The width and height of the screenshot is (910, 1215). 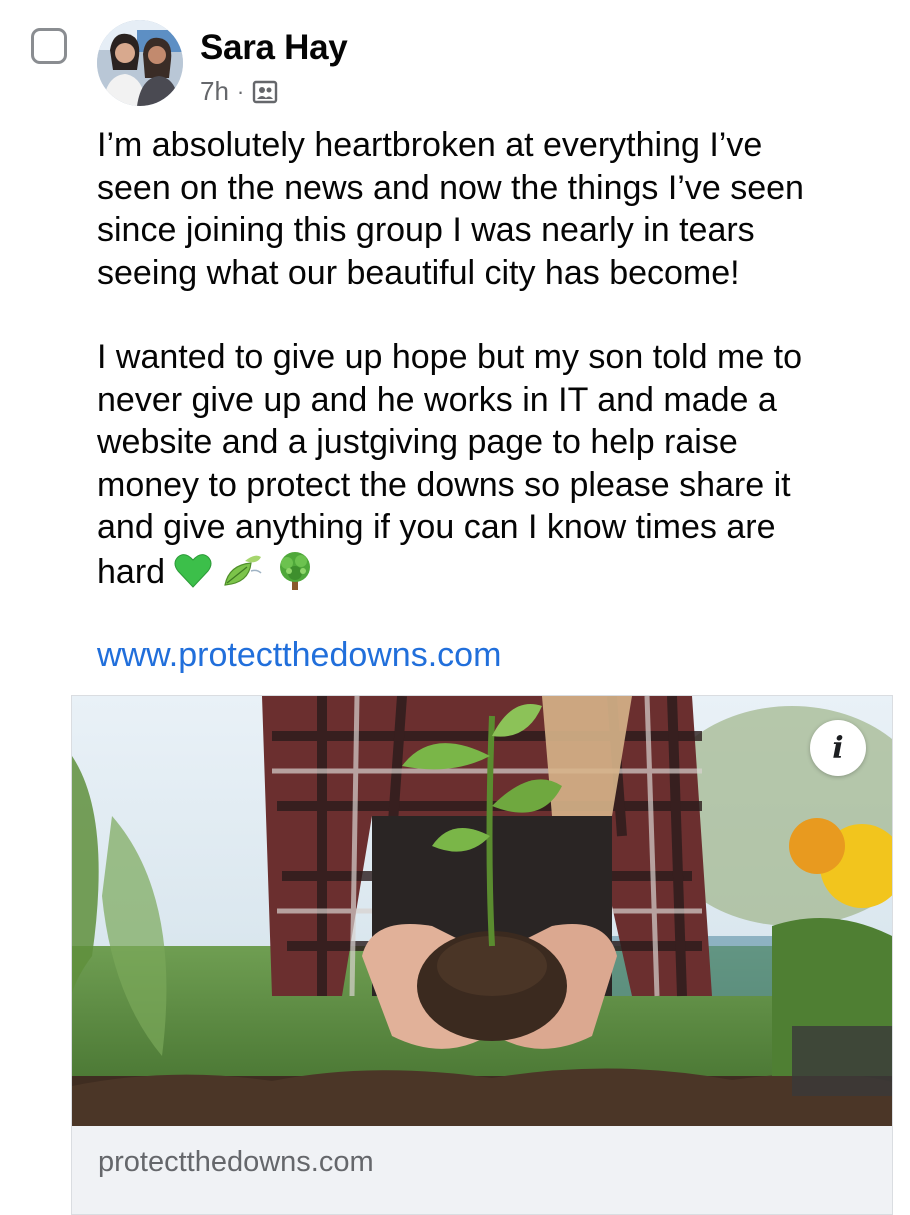 What do you see at coordinates (838, 748) in the screenshot?
I see `info-button: i` at bounding box center [838, 748].